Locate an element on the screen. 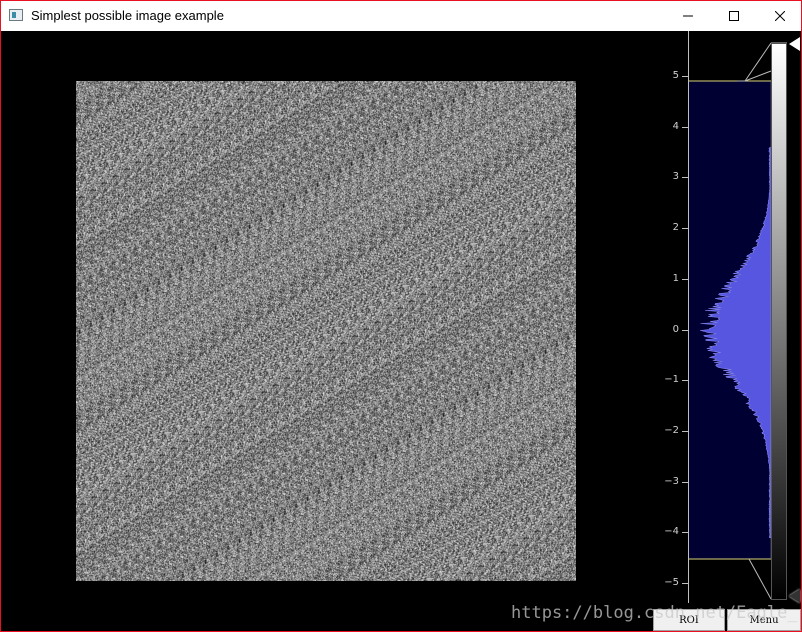 The width and height of the screenshot is (802, 632). close-icon is located at coordinates (780, 16).